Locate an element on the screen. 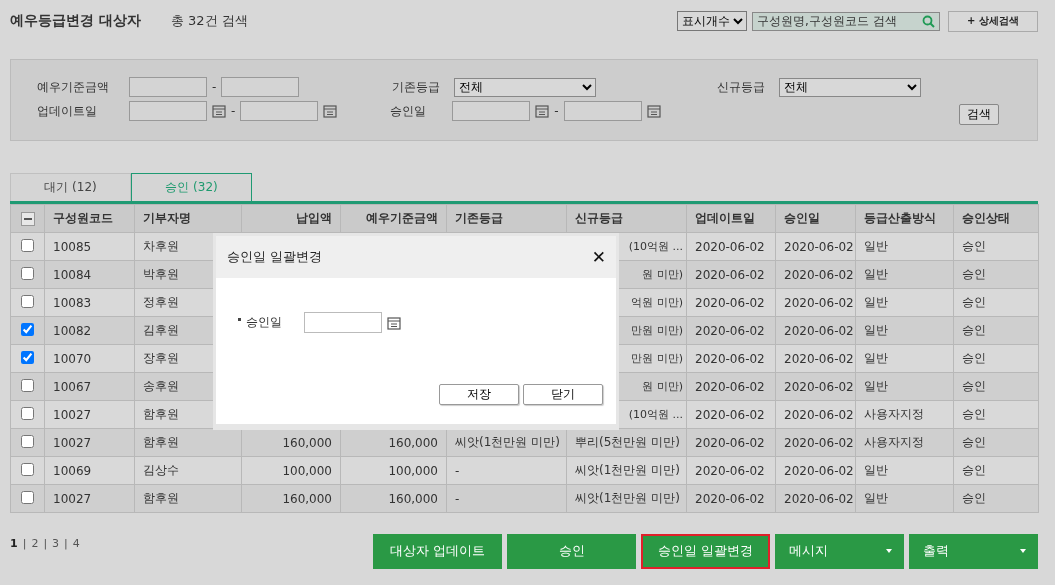  column-header: 구성원코드 is located at coordinates (89, 218).